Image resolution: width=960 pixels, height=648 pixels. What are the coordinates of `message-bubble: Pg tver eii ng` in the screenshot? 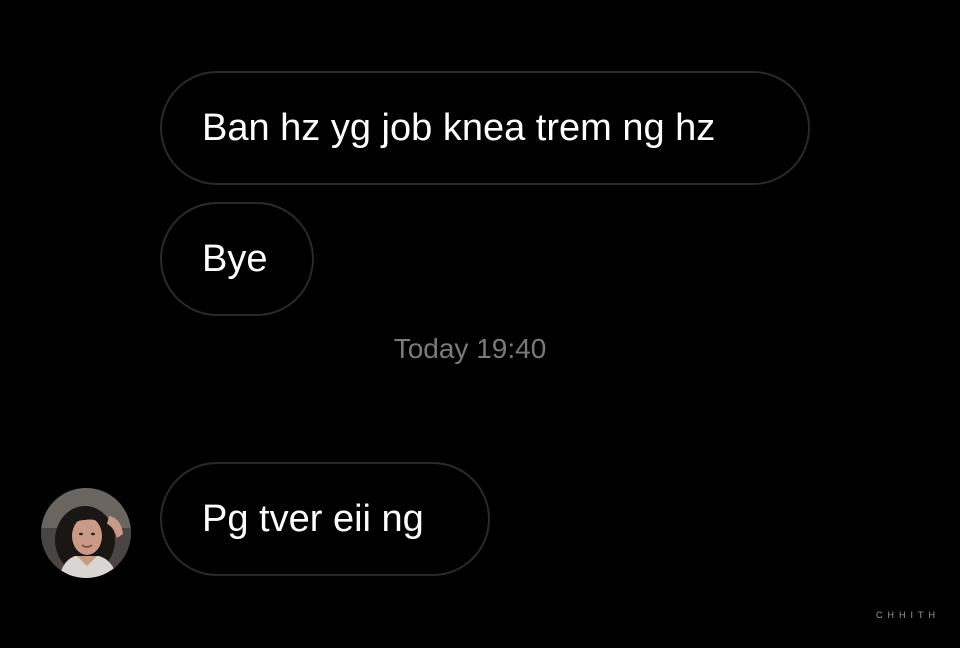 It's located at (325, 519).